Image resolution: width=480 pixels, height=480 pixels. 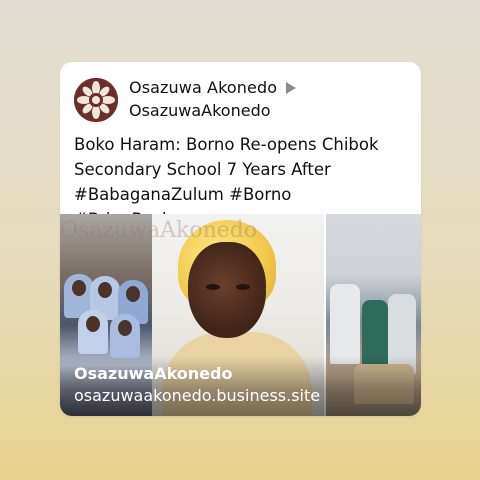 I want to click on photo-watermark: OsazuwaAkonedo, so click(x=159, y=230).